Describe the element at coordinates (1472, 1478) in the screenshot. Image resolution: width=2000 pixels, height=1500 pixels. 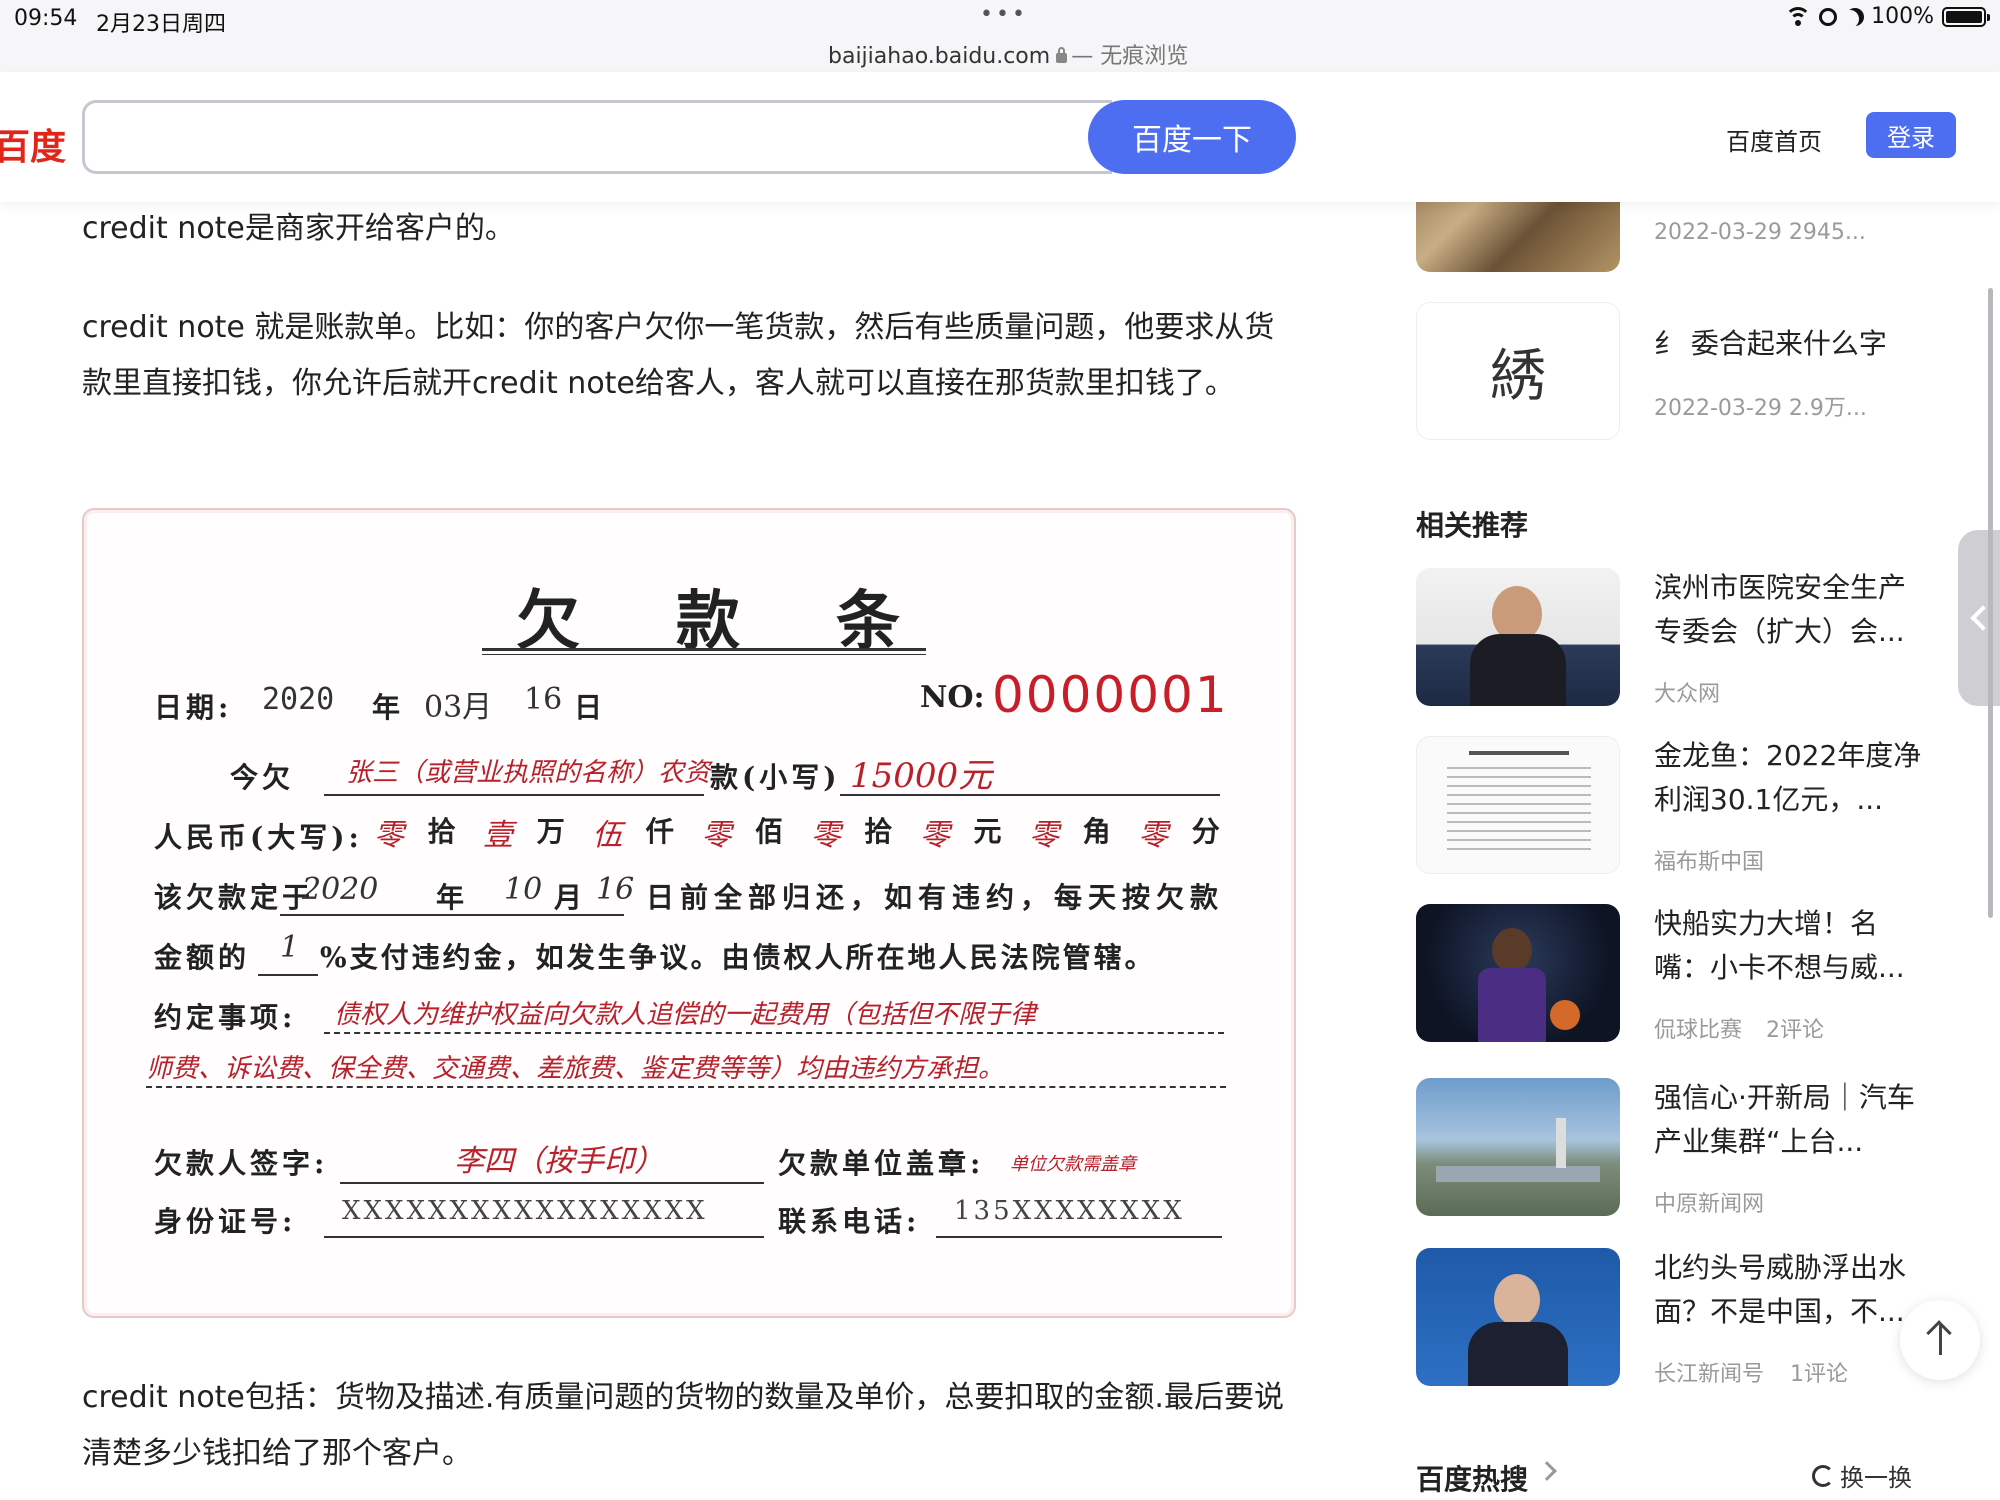
I see `hot-search-title: 百度热搜` at that location.